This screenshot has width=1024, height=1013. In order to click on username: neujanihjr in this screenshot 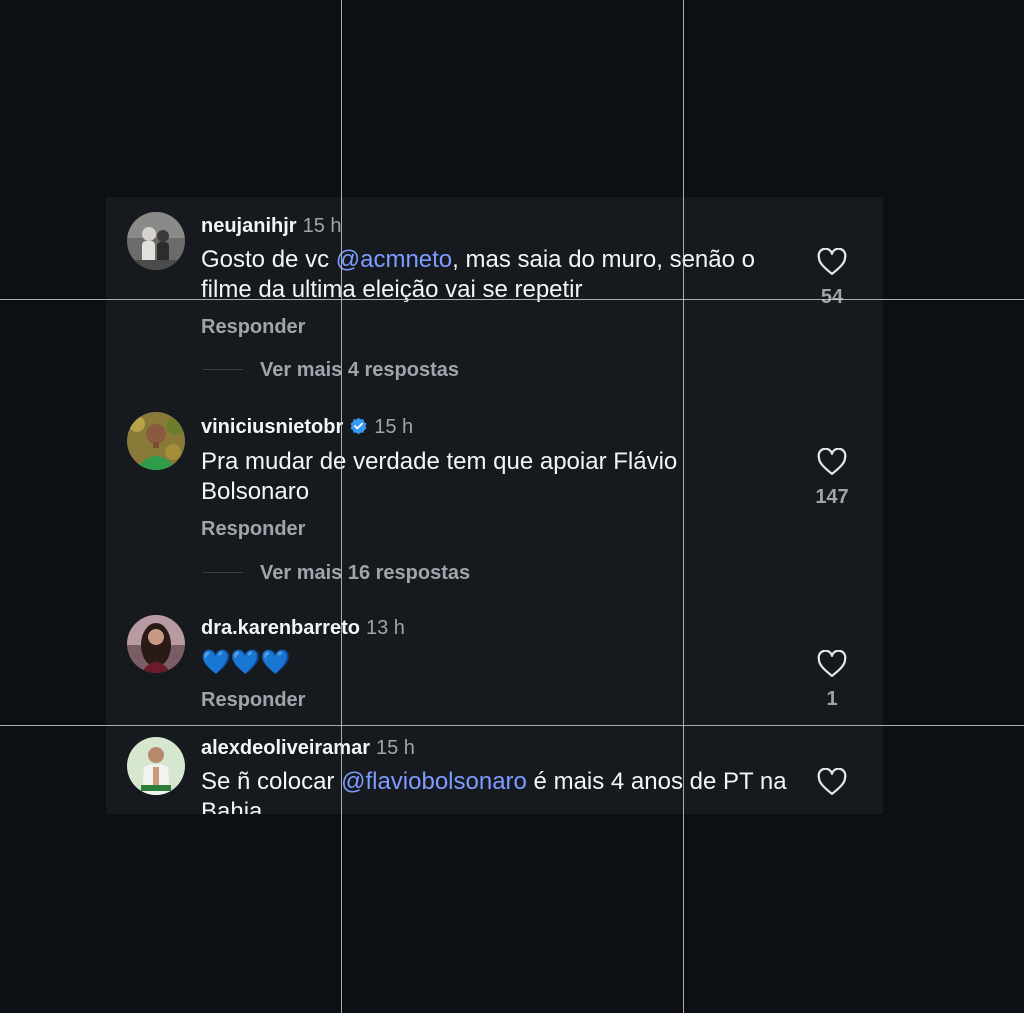, I will do `click(249, 226)`.